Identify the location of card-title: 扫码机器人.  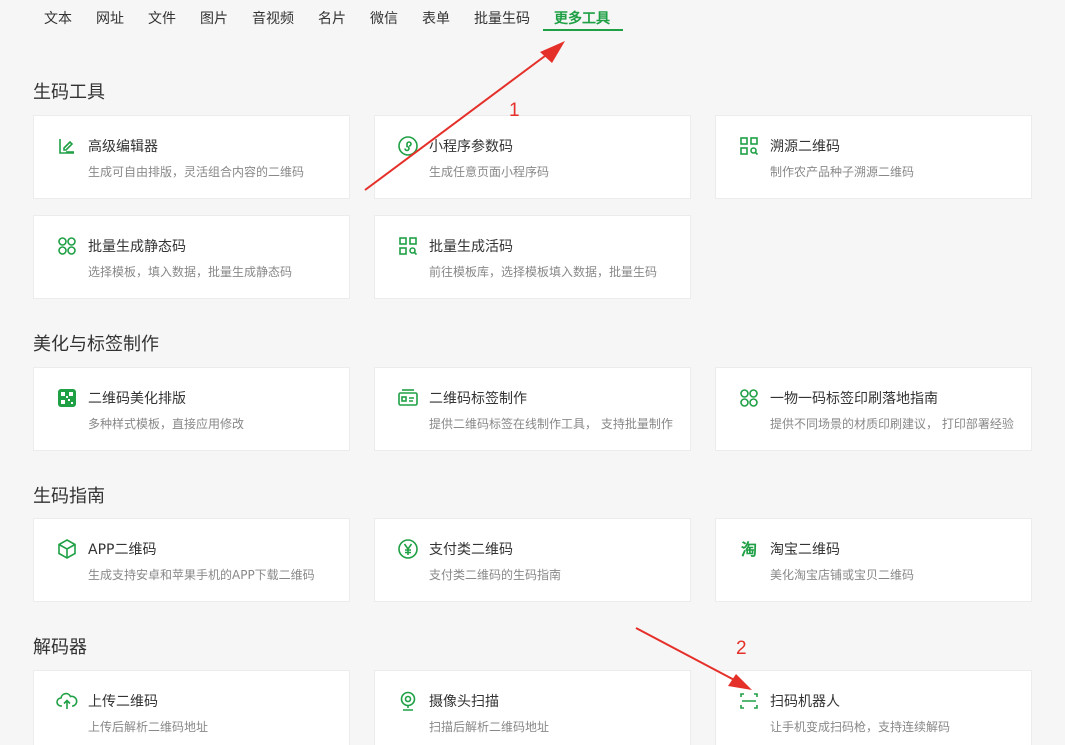
(805, 702).